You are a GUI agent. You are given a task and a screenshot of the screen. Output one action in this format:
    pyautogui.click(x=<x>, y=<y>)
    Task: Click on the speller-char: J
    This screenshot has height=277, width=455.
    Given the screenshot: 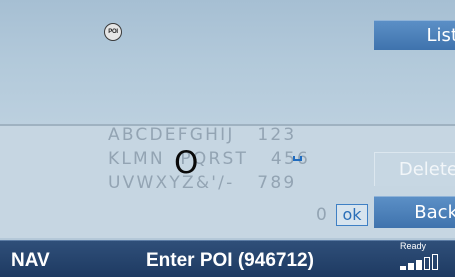 What is the action you would take?
    pyautogui.click(x=230, y=135)
    